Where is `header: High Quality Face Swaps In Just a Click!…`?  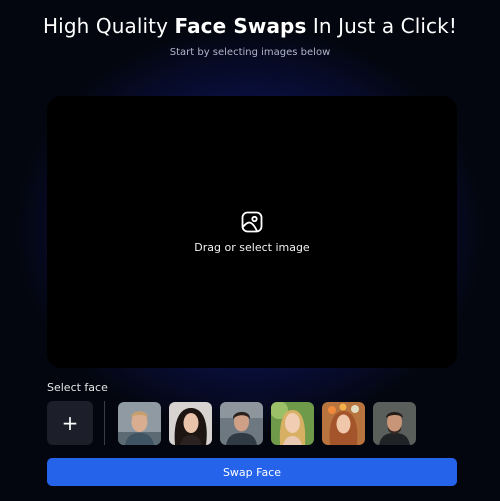 header: High Quality Face Swaps In Just a Click!… is located at coordinates (250, 36).